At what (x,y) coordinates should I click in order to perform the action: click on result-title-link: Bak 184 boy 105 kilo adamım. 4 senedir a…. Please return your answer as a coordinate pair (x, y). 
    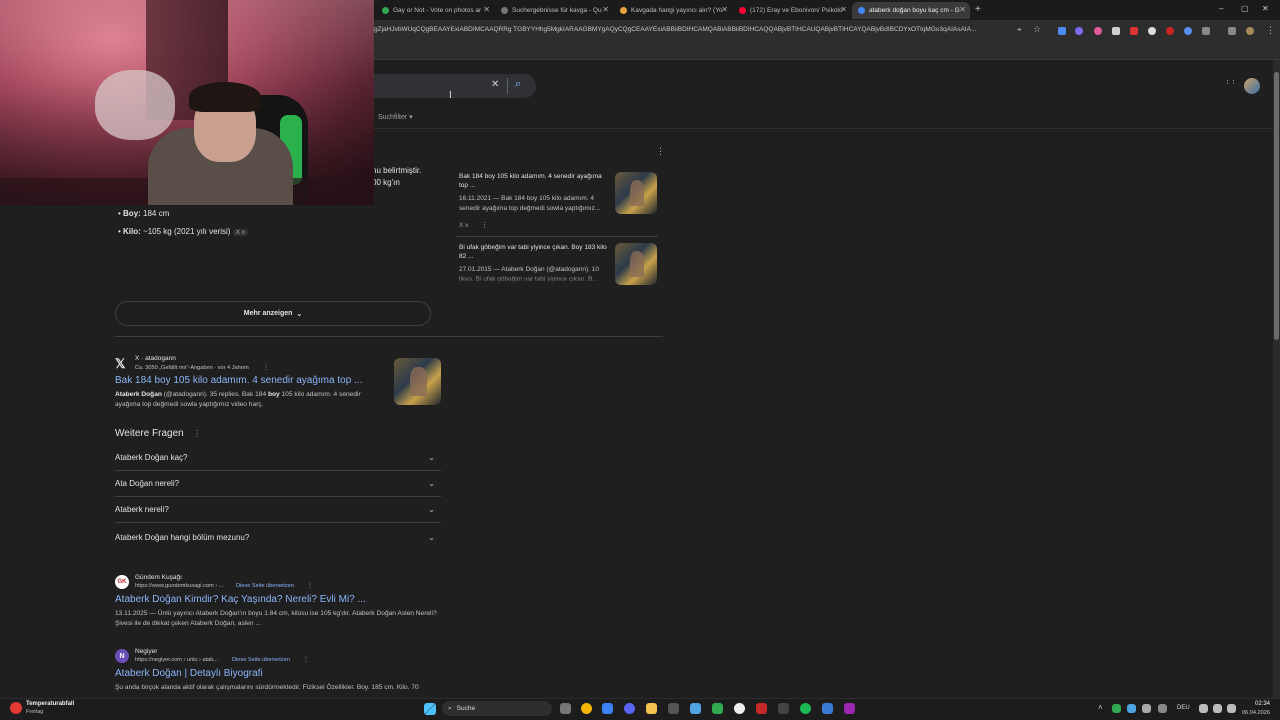
    Looking at the image, I should click on (238, 380).